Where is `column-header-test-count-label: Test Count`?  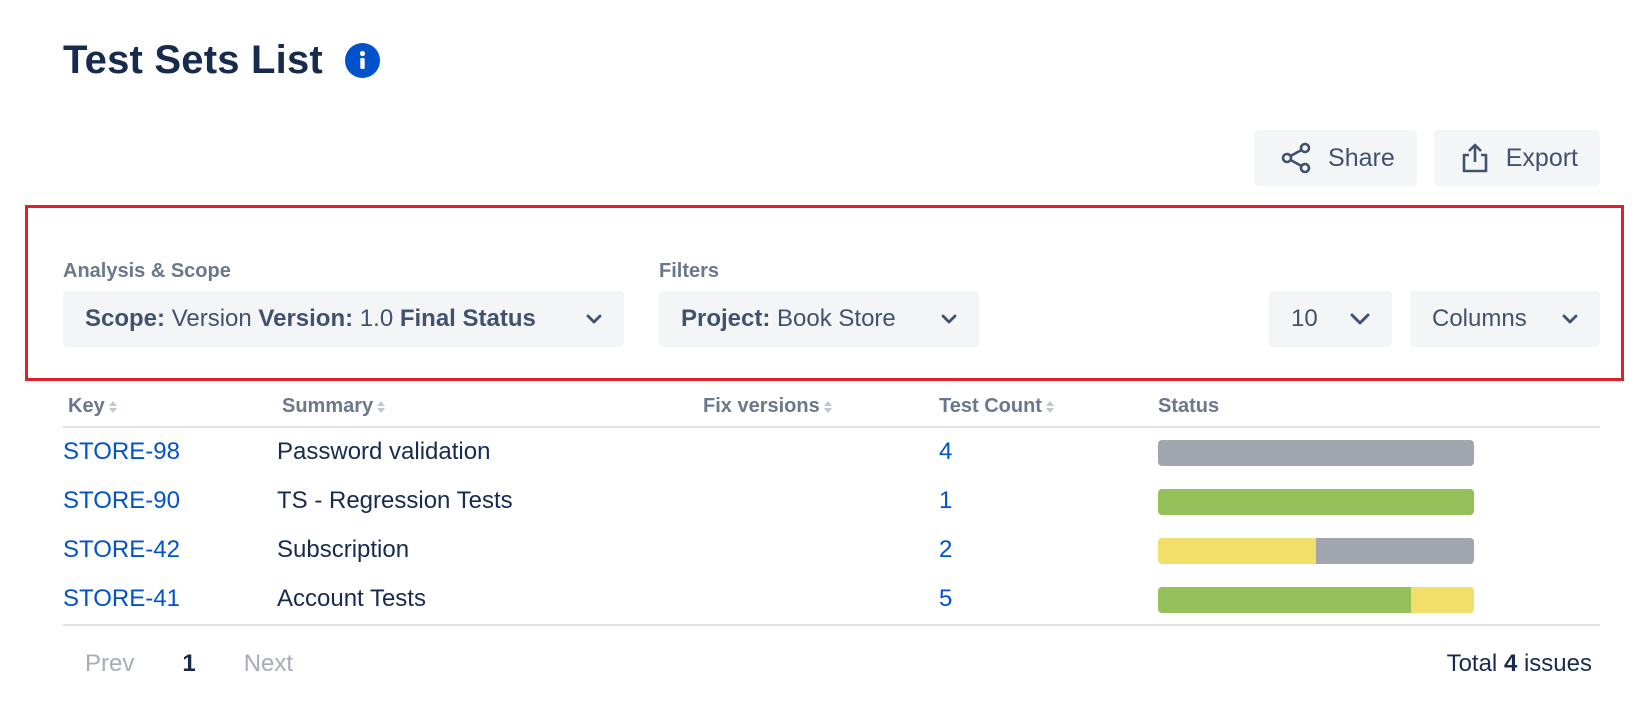
column-header-test-count-label: Test Count is located at coordinates (990, 406).